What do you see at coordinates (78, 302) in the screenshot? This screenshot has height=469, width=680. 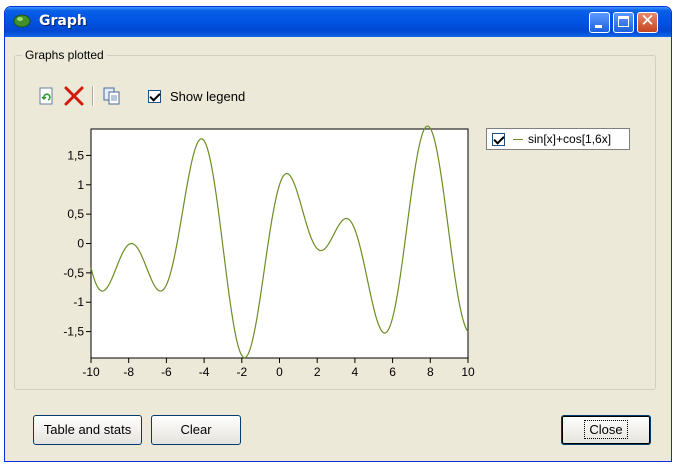 I see `y-tick-label: -1` at bounding box center [78, 302].